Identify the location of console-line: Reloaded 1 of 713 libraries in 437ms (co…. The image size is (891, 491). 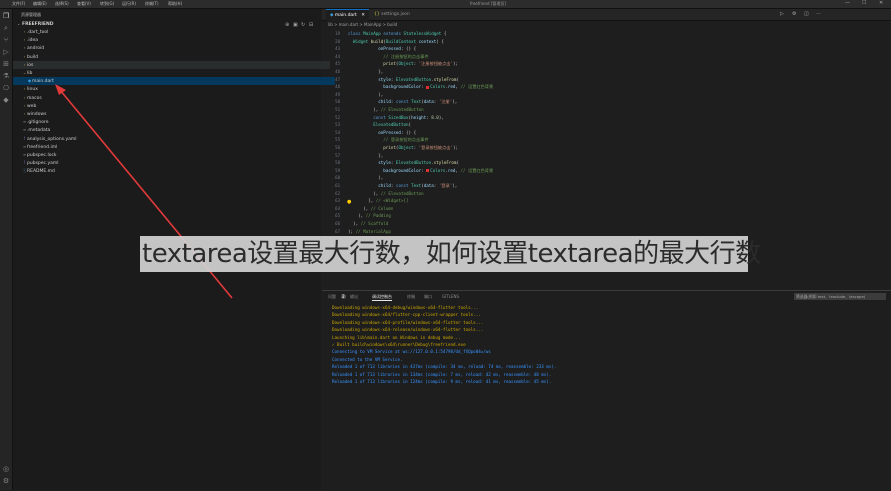
(444, 367).